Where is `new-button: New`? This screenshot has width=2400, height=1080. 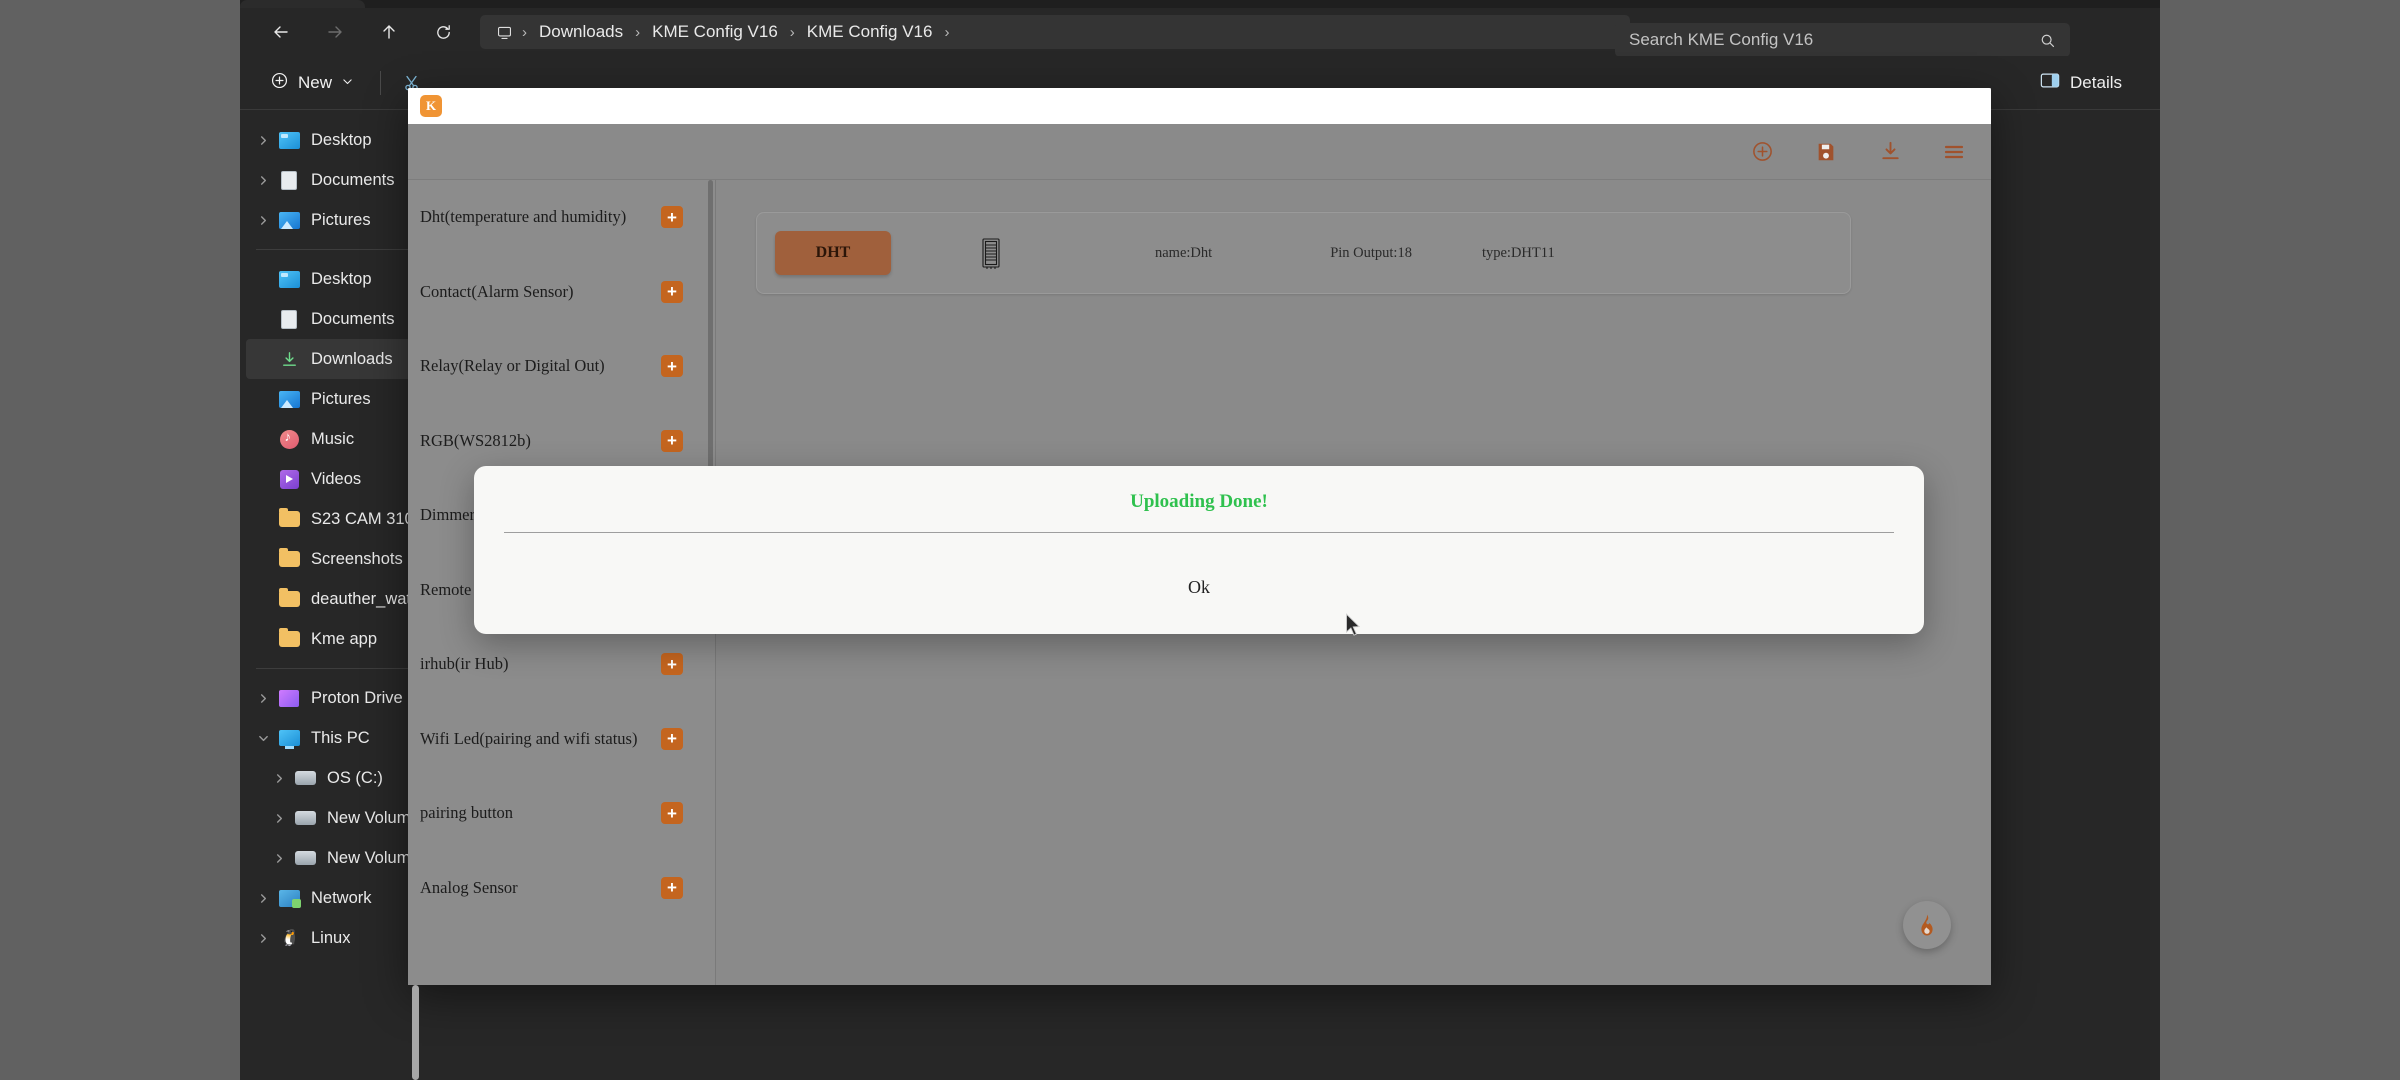
new-button: New is located at coordinates (312, 83).